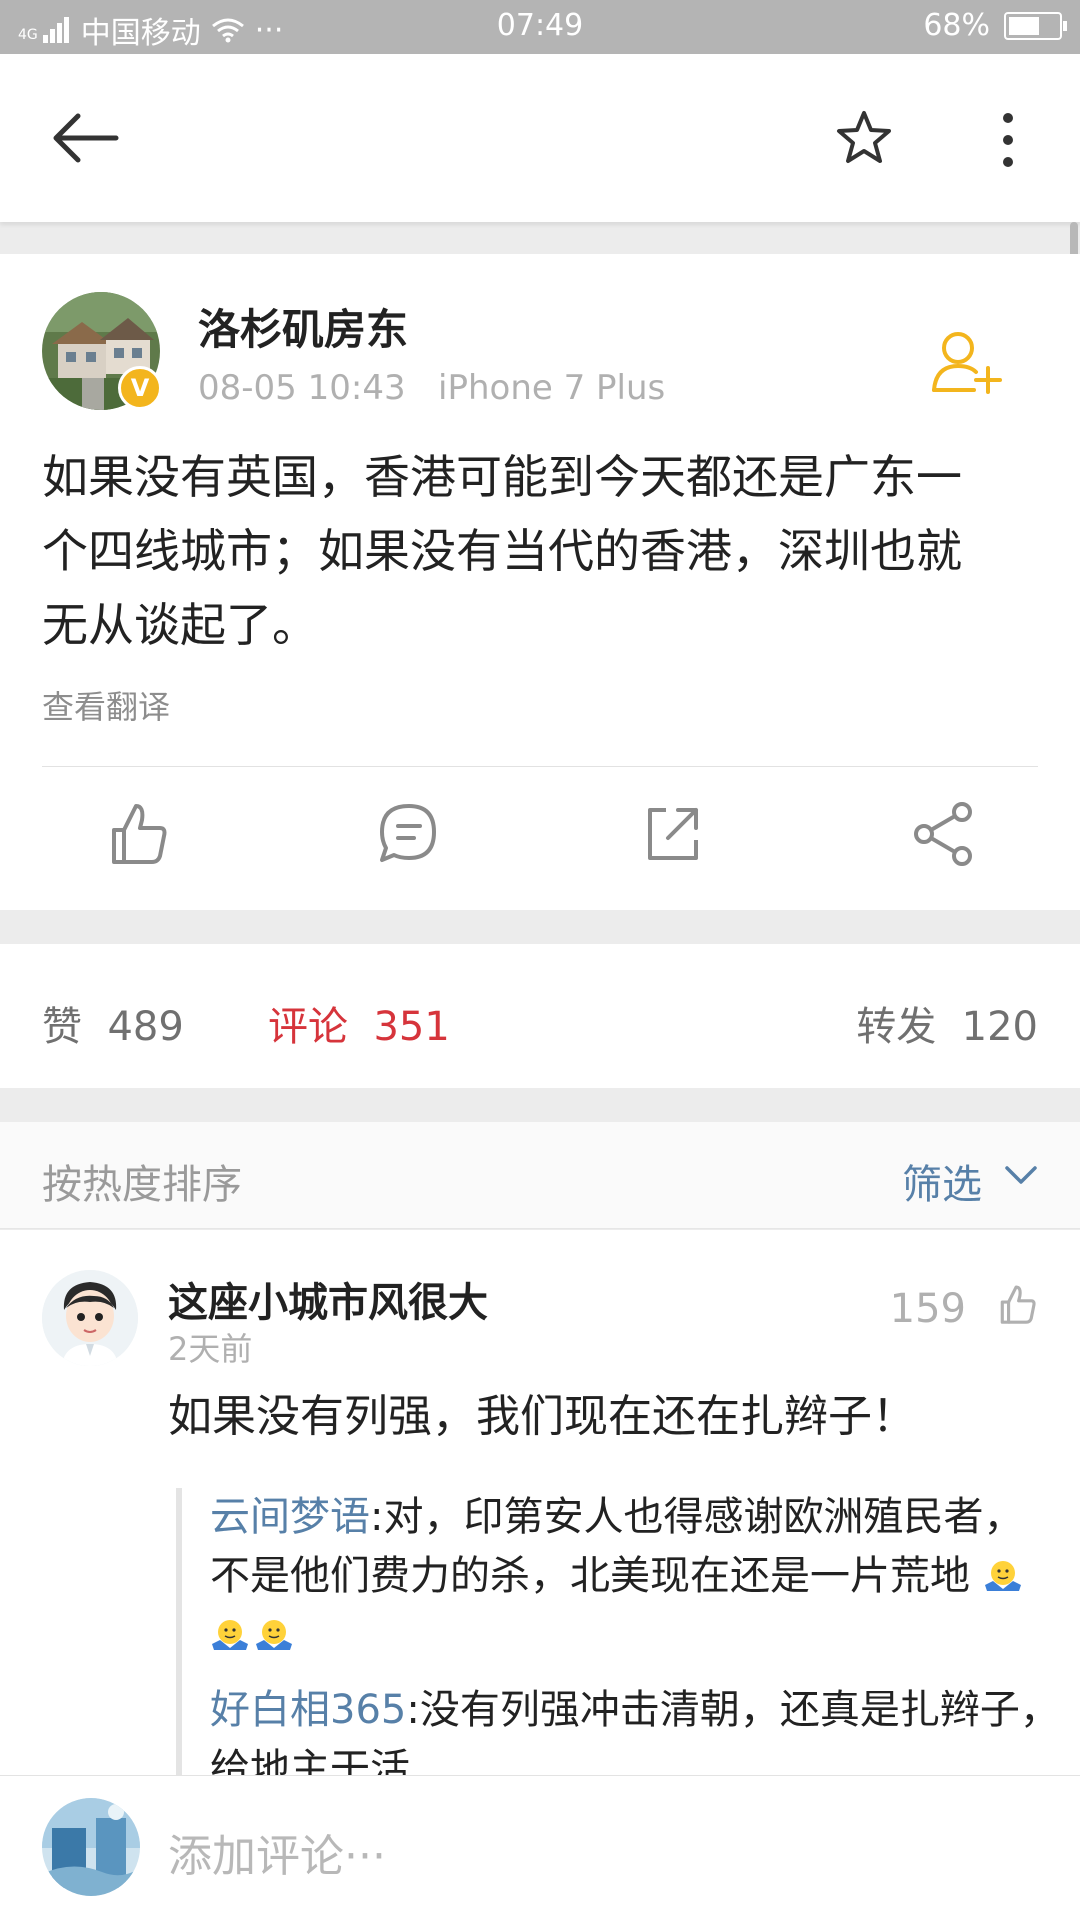 The image size is (1080, 1921). Describe the element at coordinates (635, 1728) in the screenshot. I see `reply-item: 好白相365:没有列强冲击清朝，还真是扎辫子，给地主干活` at that location.